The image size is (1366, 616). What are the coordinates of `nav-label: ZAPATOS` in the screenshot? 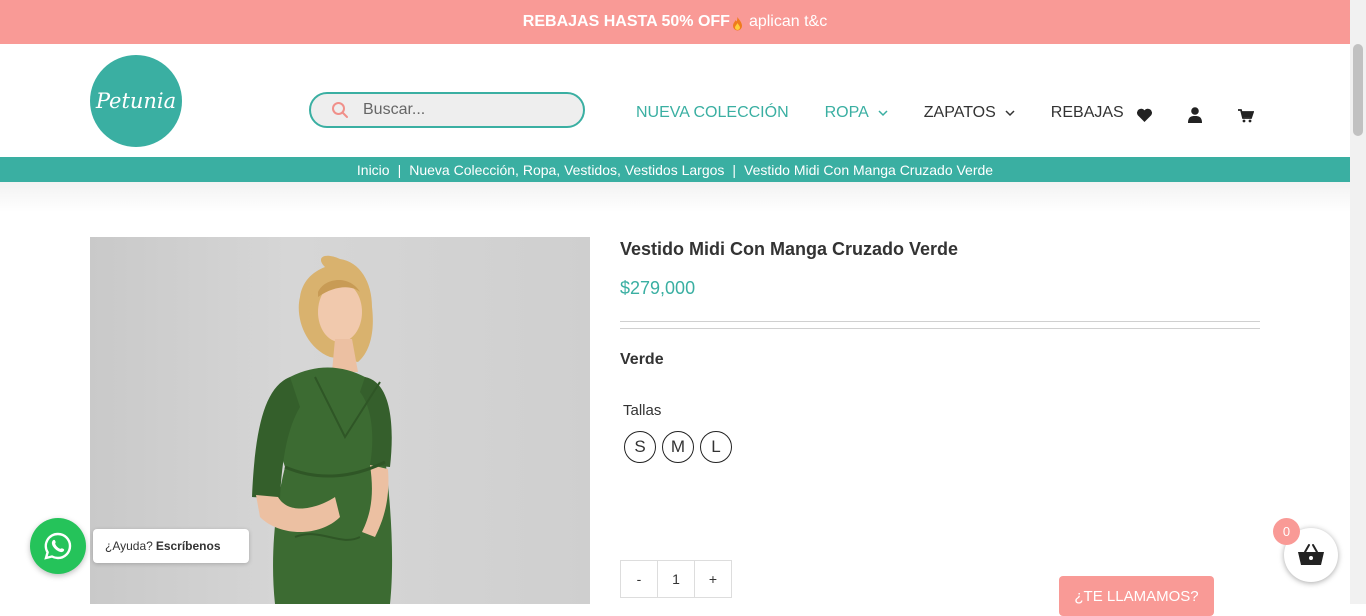 It's located at (959, 112).